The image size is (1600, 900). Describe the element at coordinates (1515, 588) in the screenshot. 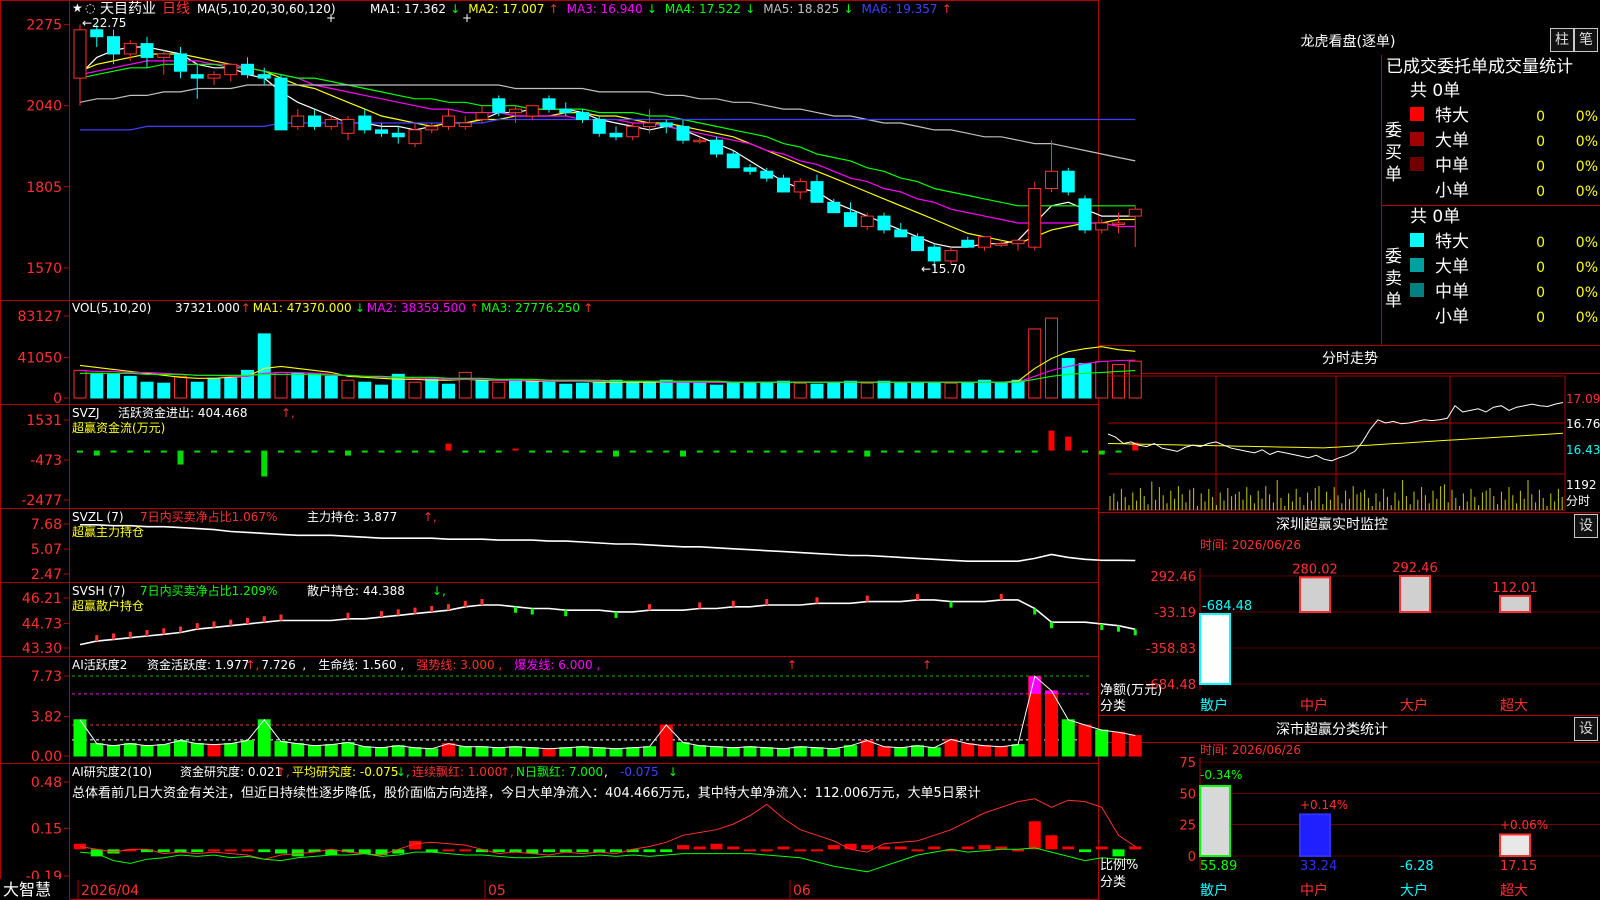

I see `sz-monitor-value: 112.01` at that location.